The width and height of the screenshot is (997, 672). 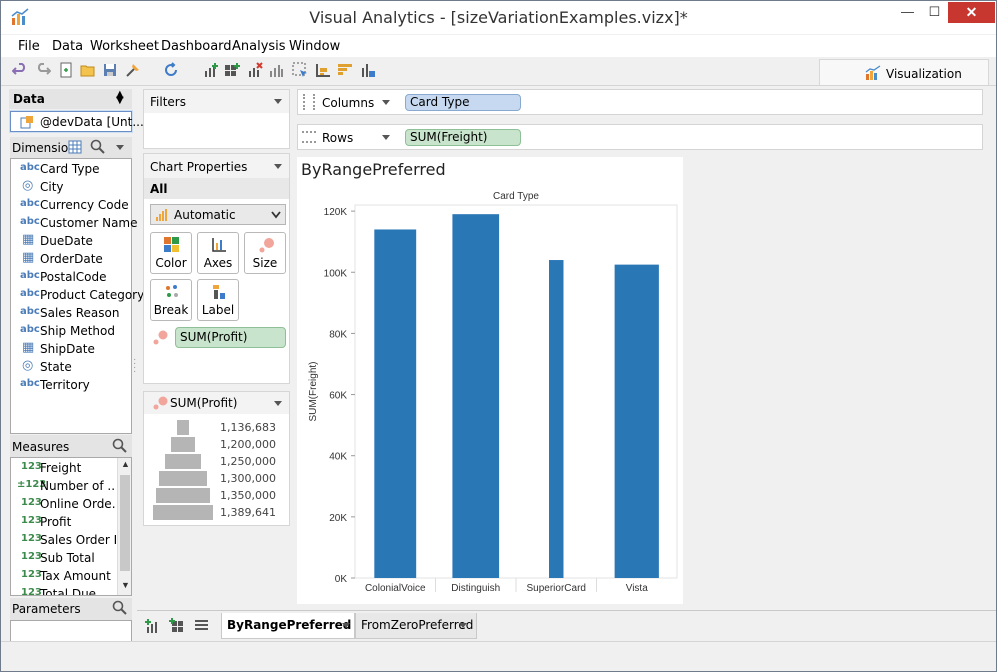 What do you see at coordinates (278, 166) in the screenshot?
I see `chart-properties-menu-icon` at bounding box center [278, 166].